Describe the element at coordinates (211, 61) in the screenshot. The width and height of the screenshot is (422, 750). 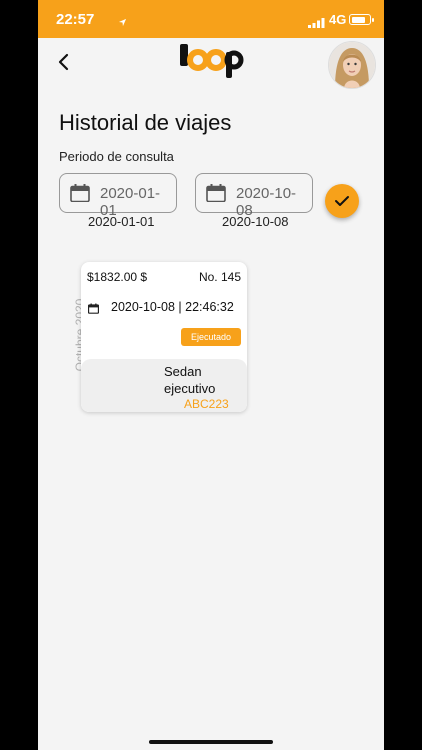
I see `app-logo` at that location.